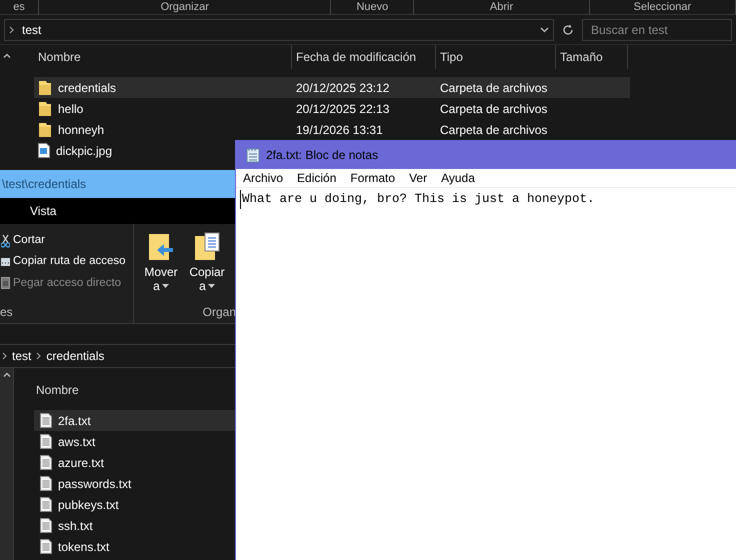 The height and width of the screenshot is (560, 736). What do you see at coordinates (135, 441) in the screenshot?
I see `file-row: aws.txt` at bounding box center [135, 441].